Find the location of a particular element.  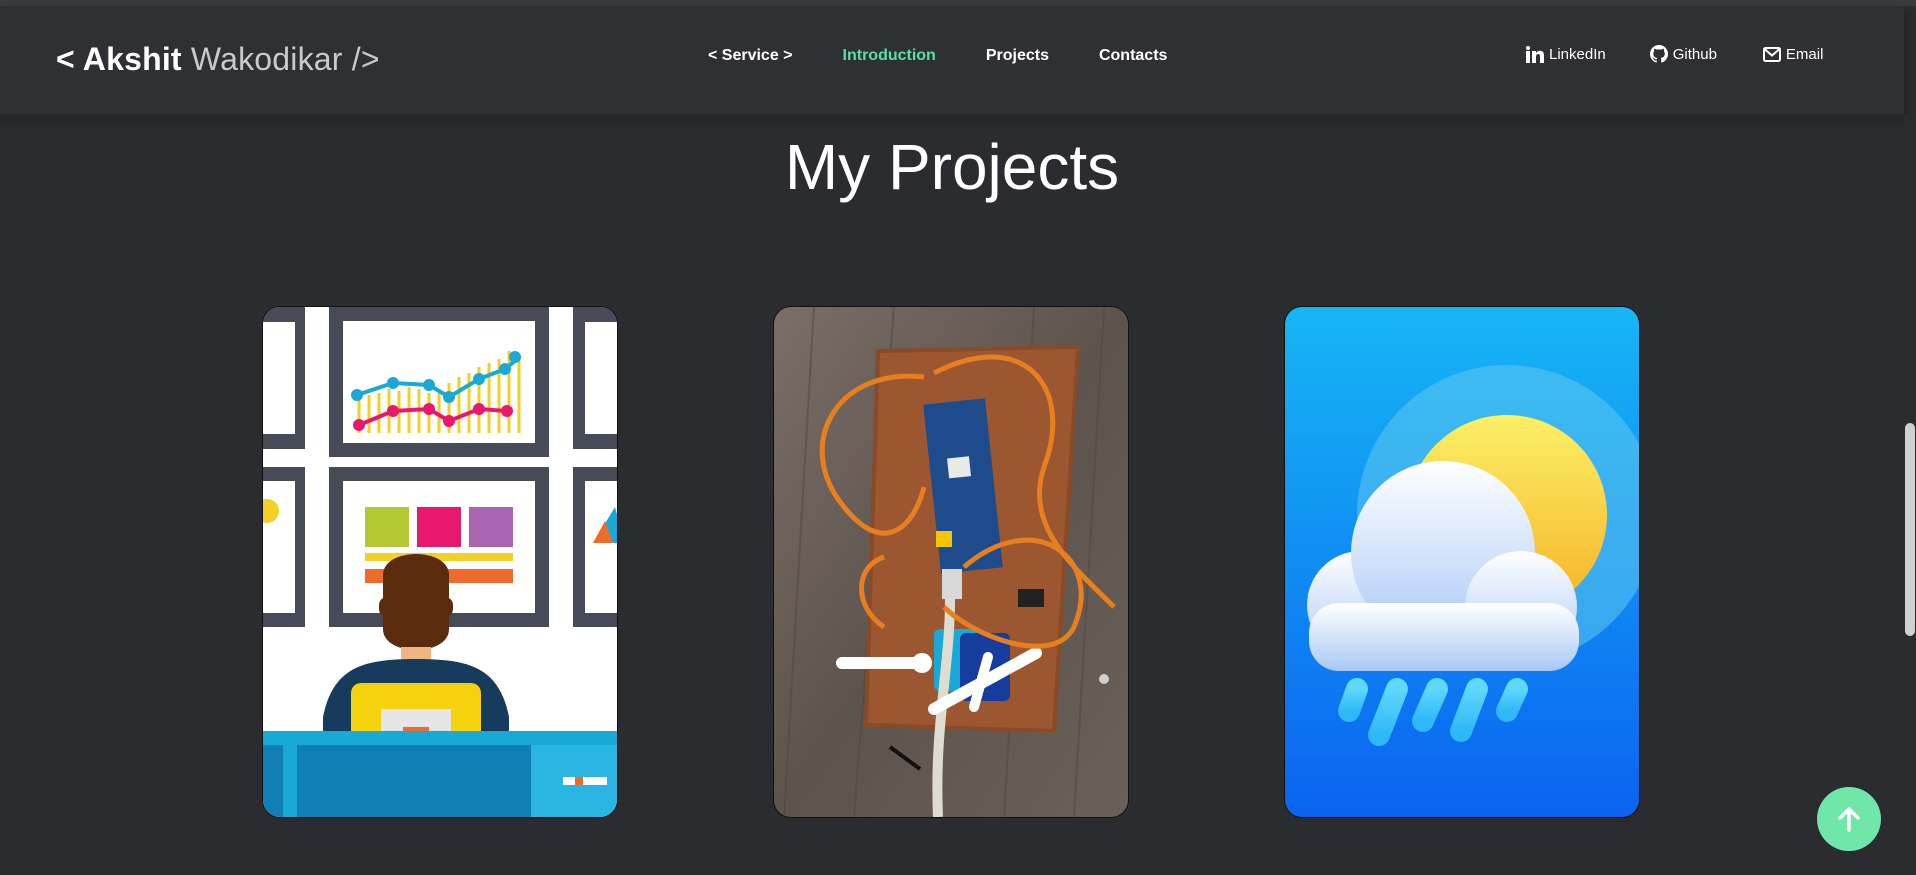

project-image-dashboard is located at coordinates (440, 562).